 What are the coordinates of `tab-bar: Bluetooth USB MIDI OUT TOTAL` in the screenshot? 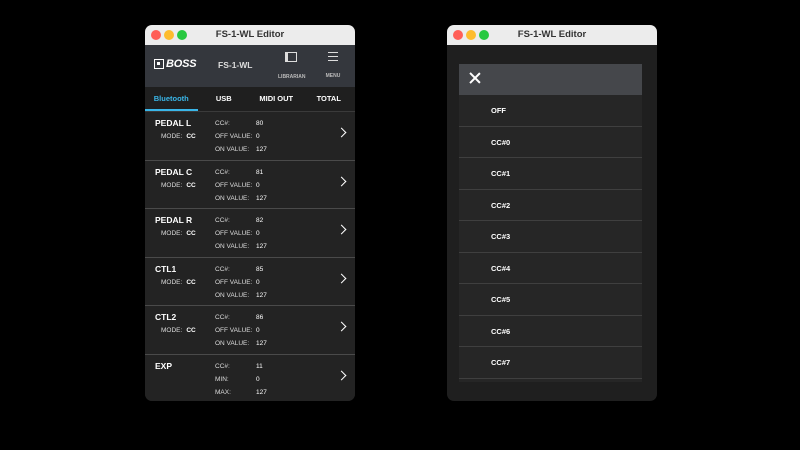 It's located at (250, 99).